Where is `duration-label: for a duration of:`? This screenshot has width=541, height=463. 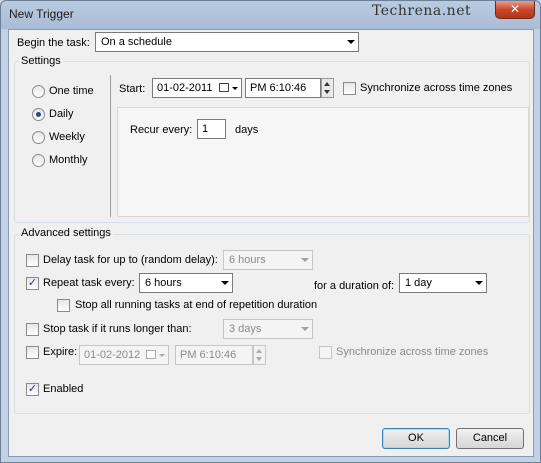
duration-label: for a duration of: is located at coordinates (354, 286).